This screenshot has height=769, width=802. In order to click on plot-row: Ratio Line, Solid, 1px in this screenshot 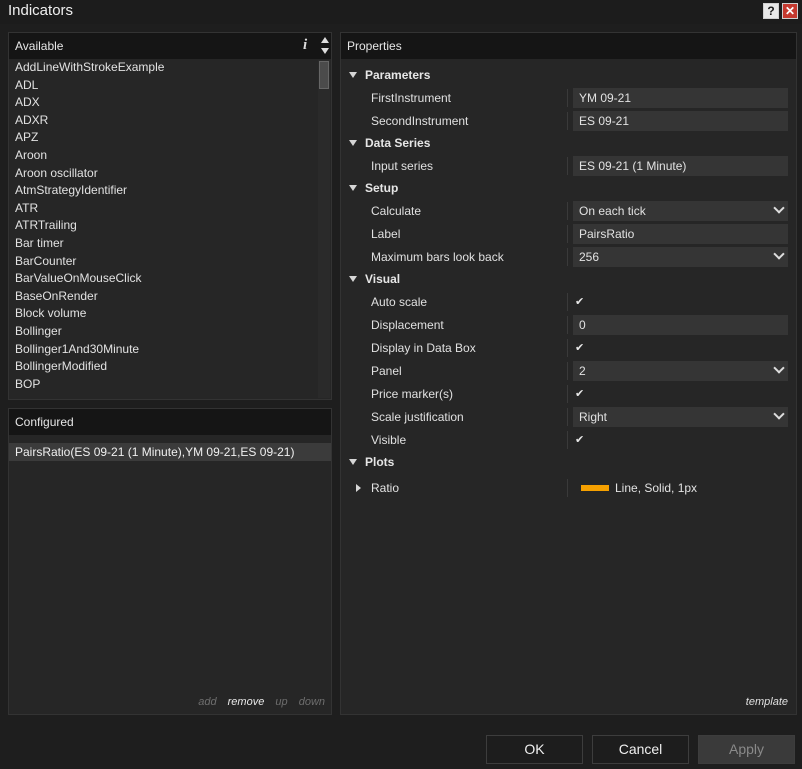, I will do `click(568, 488)`.